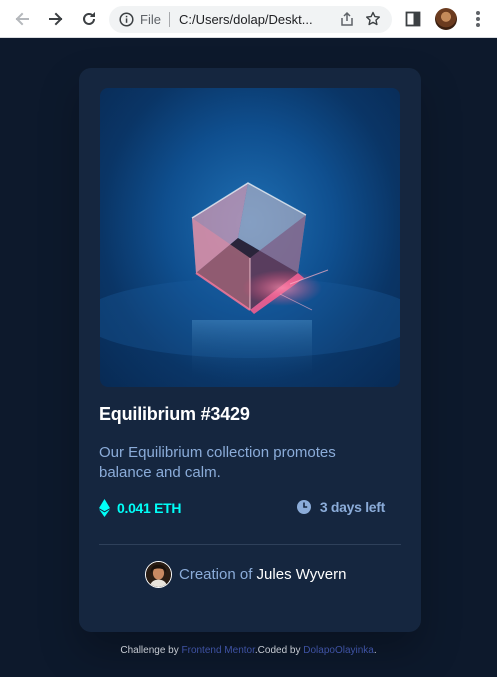  I want to click on reload-icon, so click(89, 18).